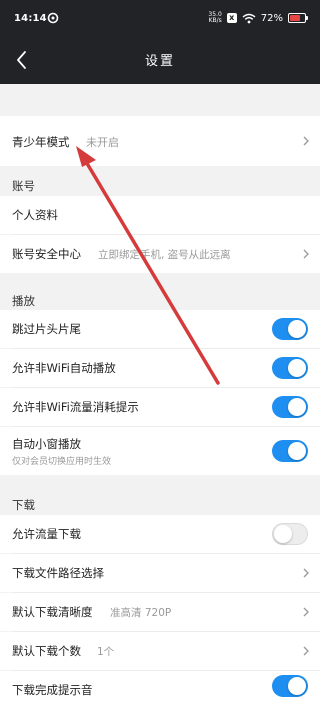  Describe the element at coordinates (160, 407) in the screenshot. I see `wifi-data-alert-row: 允许非WiFi流量消耗提示` at that location.